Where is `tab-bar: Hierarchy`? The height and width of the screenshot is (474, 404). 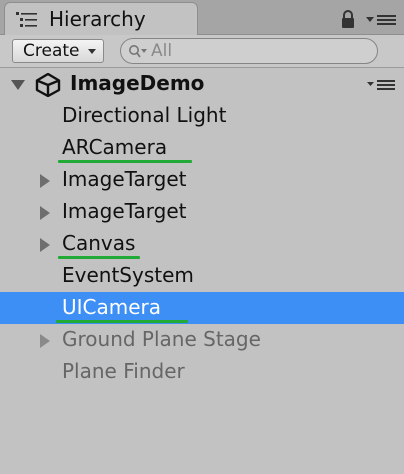
tab-bar: Hierarchy is located at coordinates (202, 17).